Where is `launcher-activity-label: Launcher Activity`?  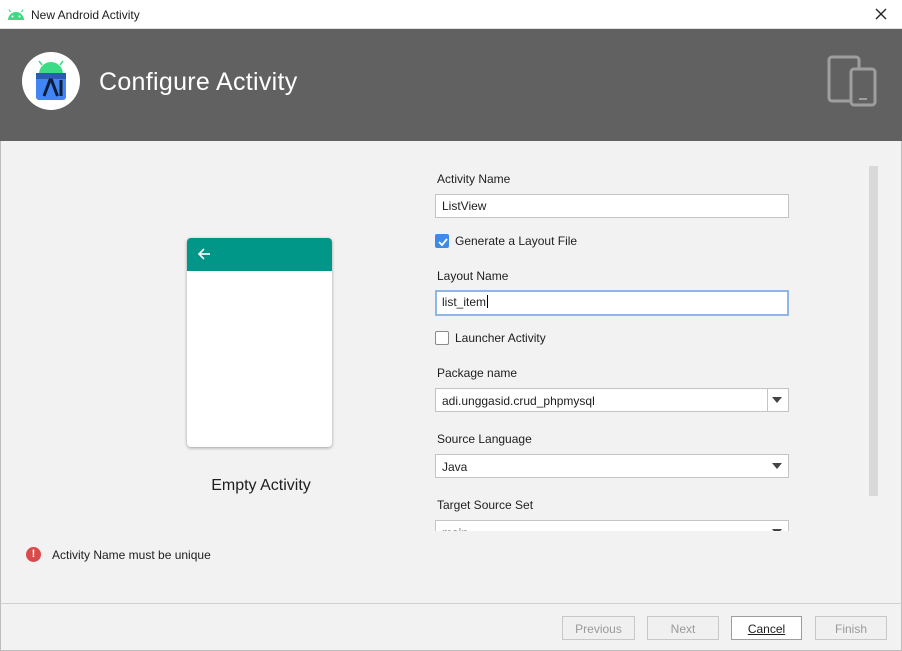 launcher-activity-label: Launcher Activity is located at coordinates (500, 338).